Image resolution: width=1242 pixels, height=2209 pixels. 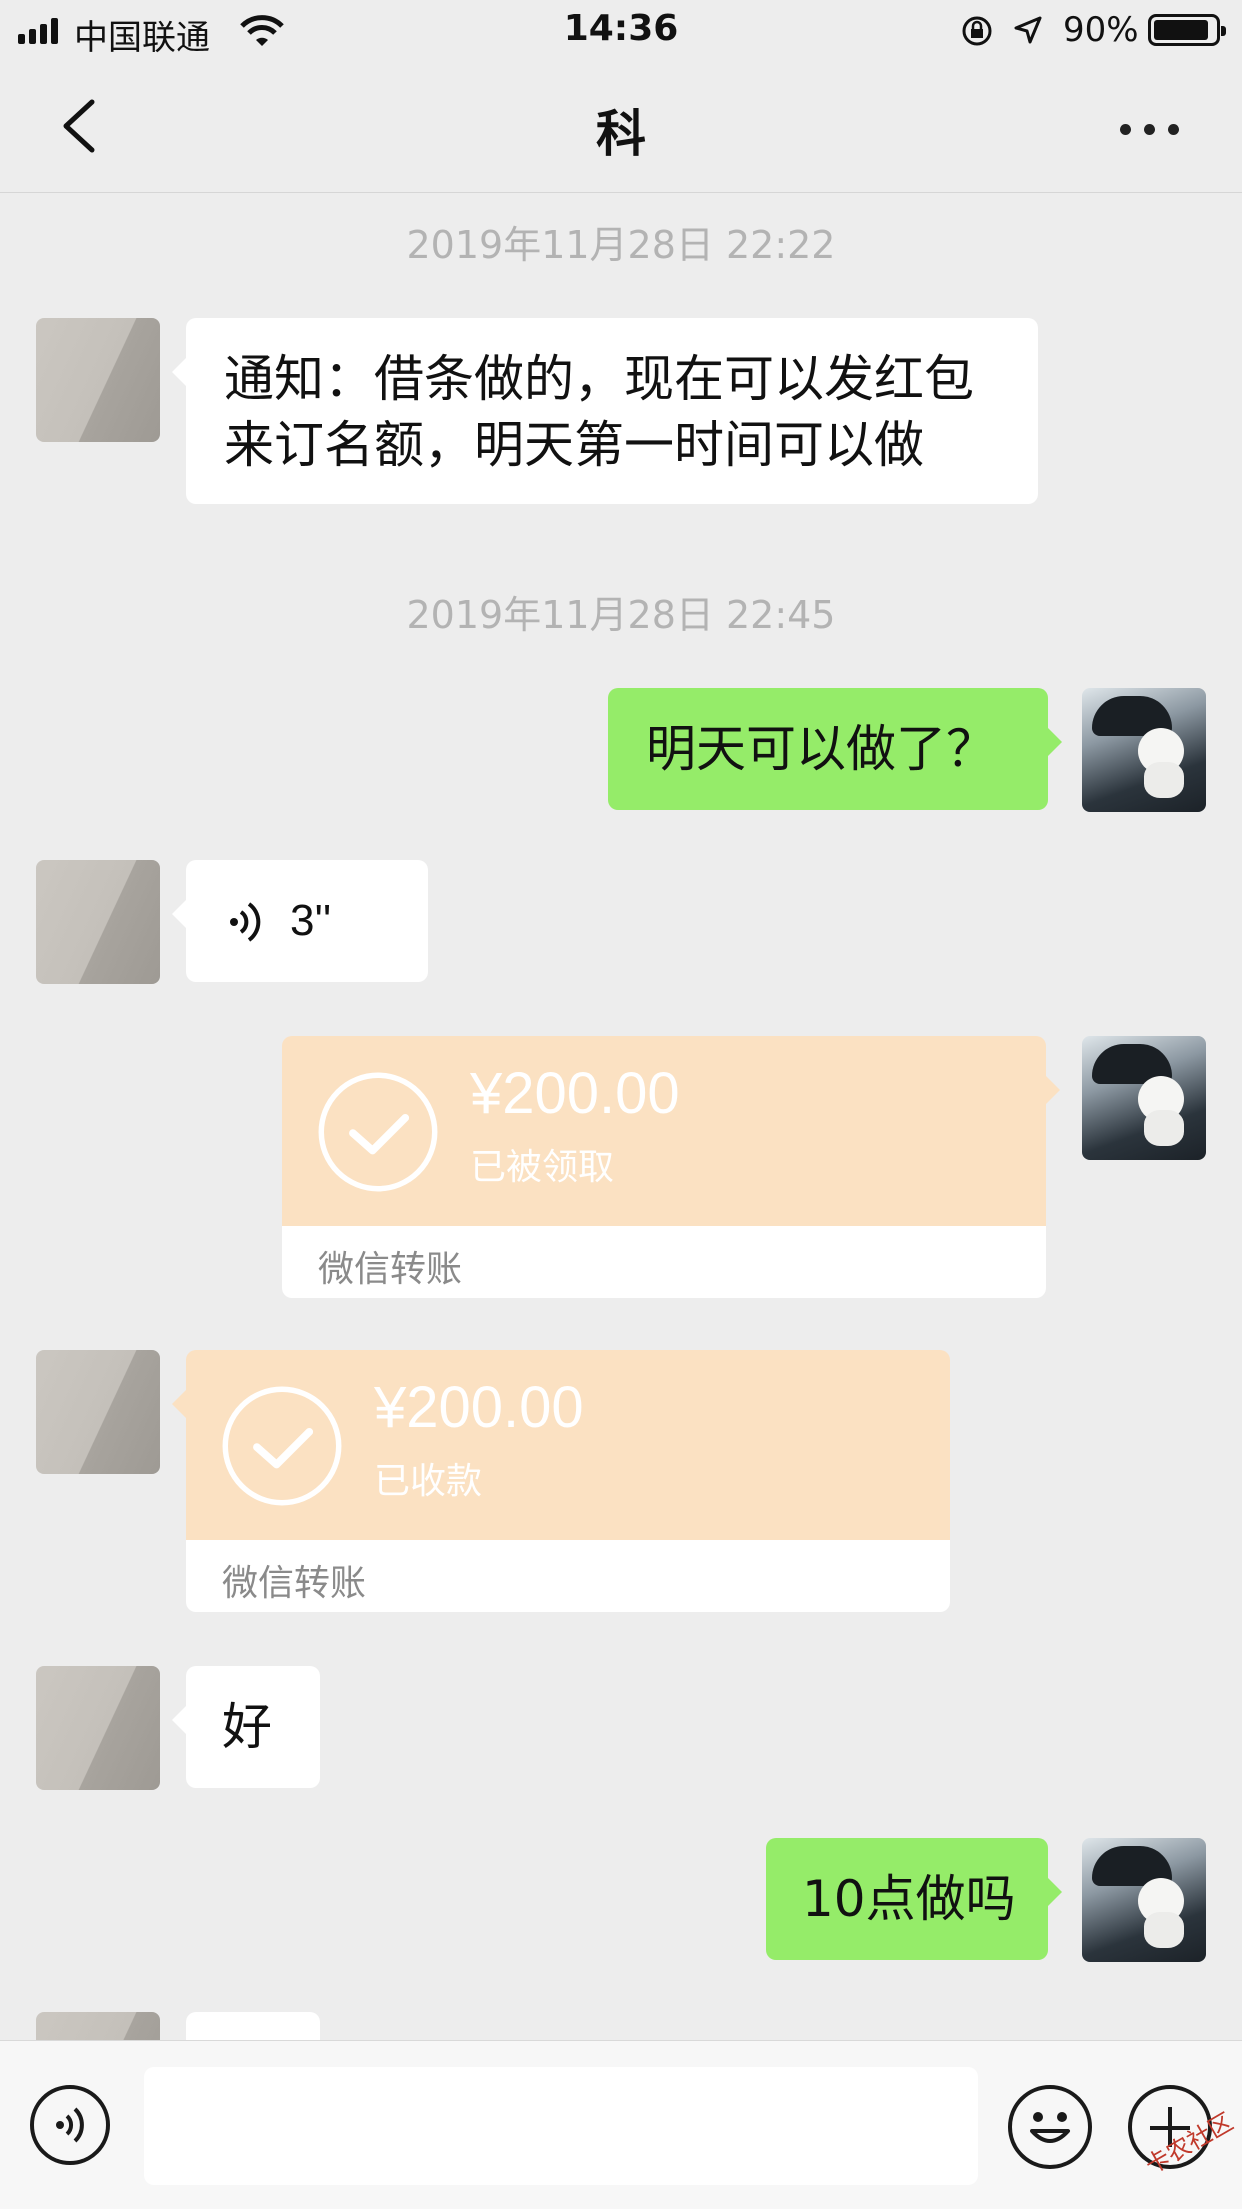 I want to click on message-text: 好, so click(x=247, y=1727).